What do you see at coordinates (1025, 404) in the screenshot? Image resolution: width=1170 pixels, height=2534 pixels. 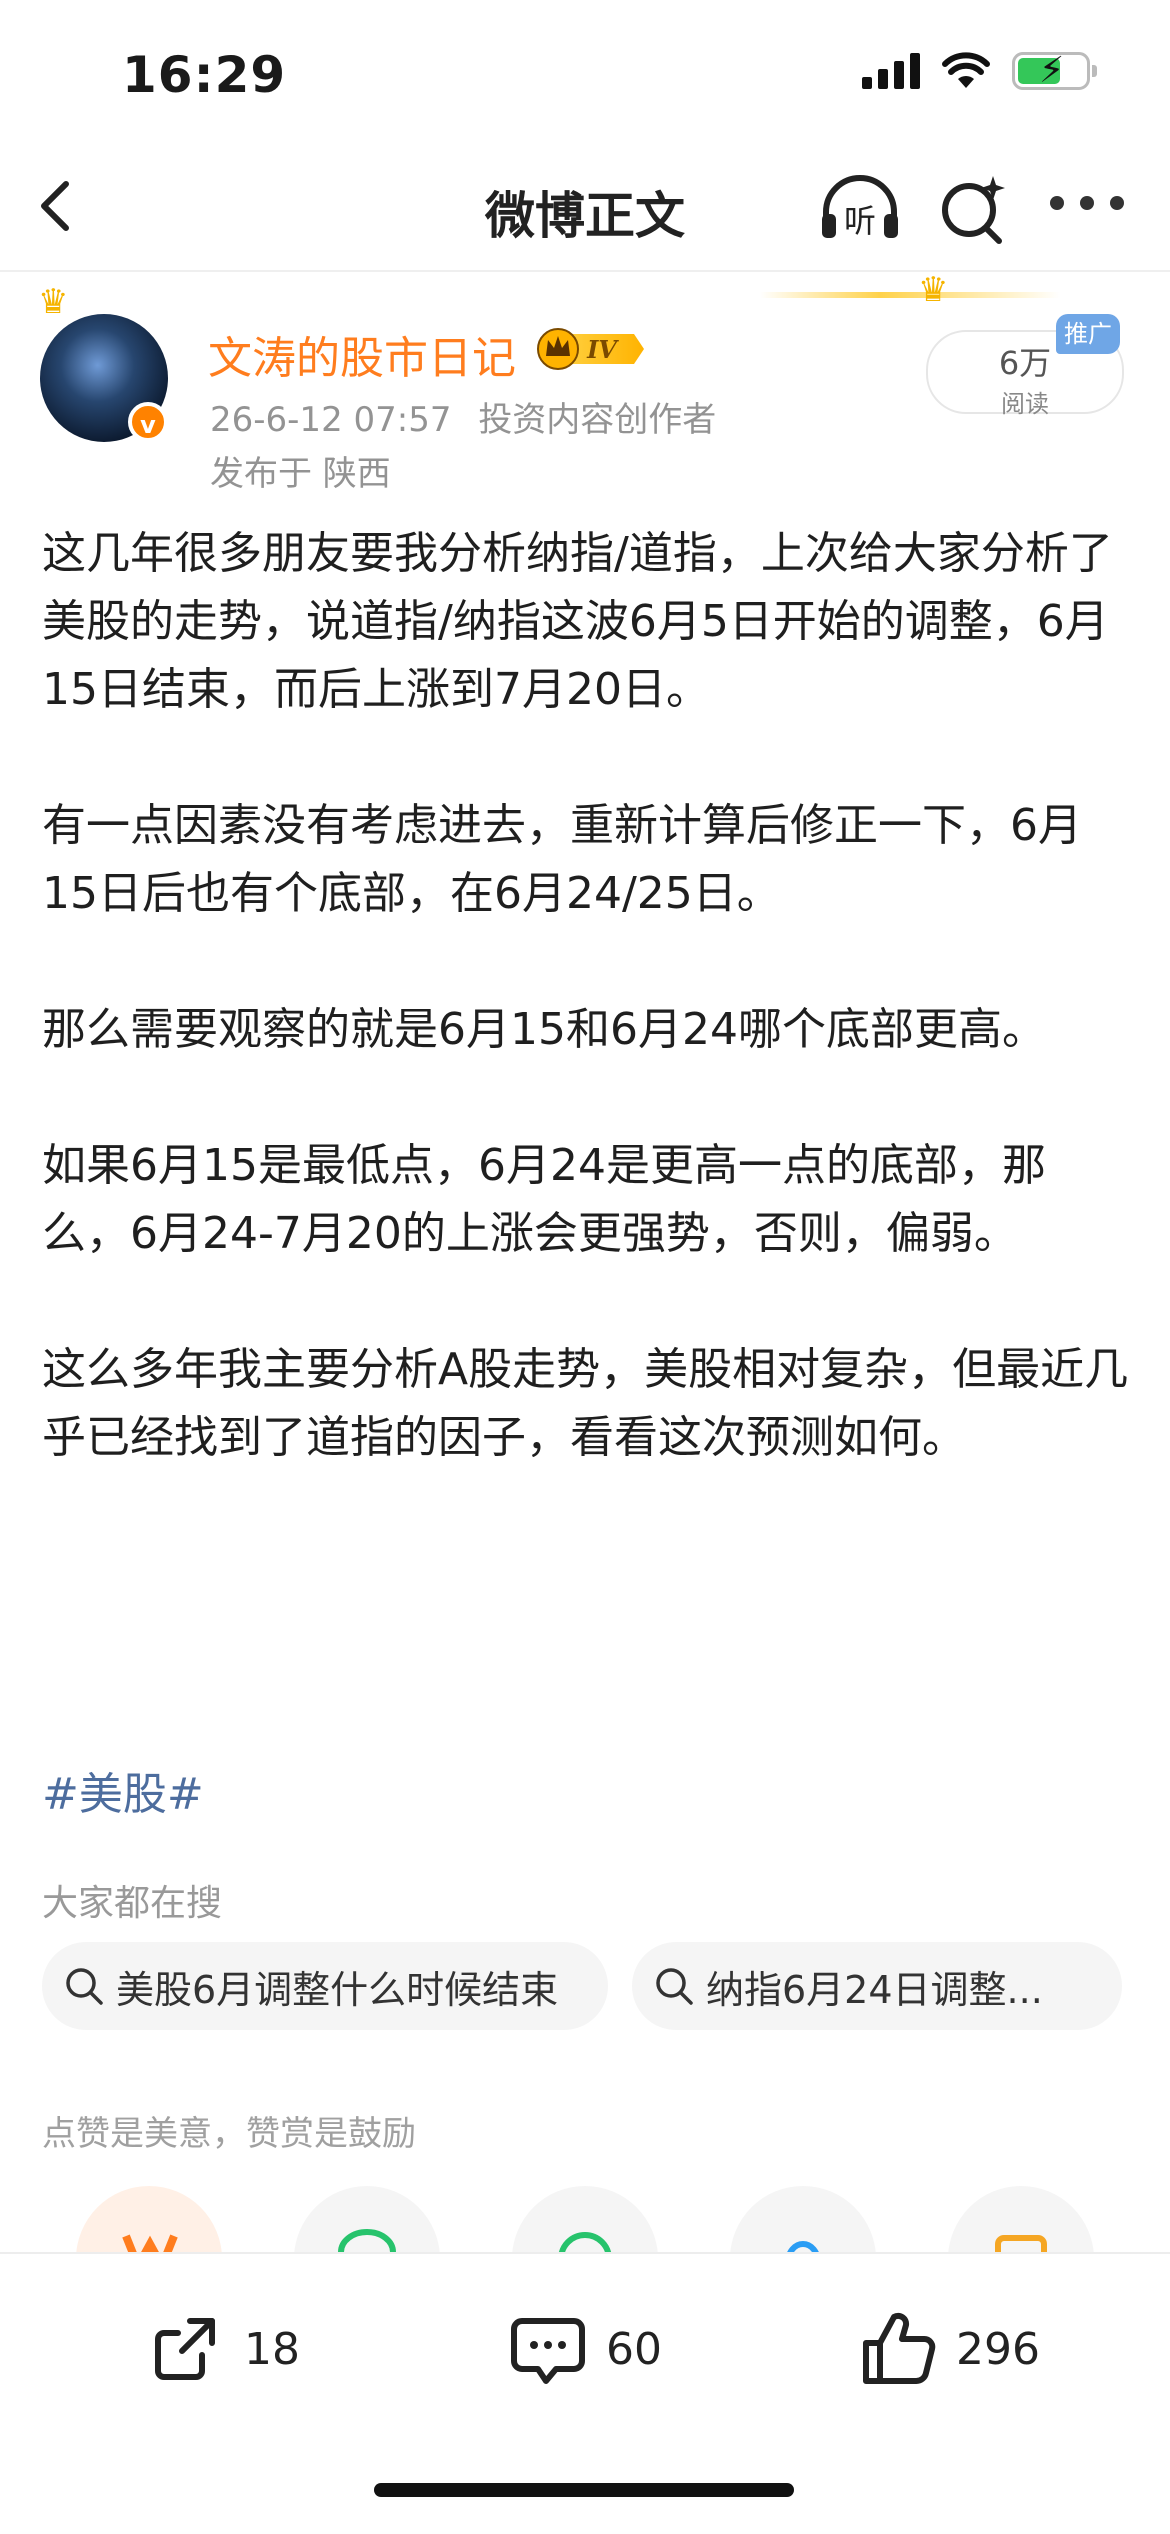 I see `read-label: 阅读` at bounding box center [1025, 404].